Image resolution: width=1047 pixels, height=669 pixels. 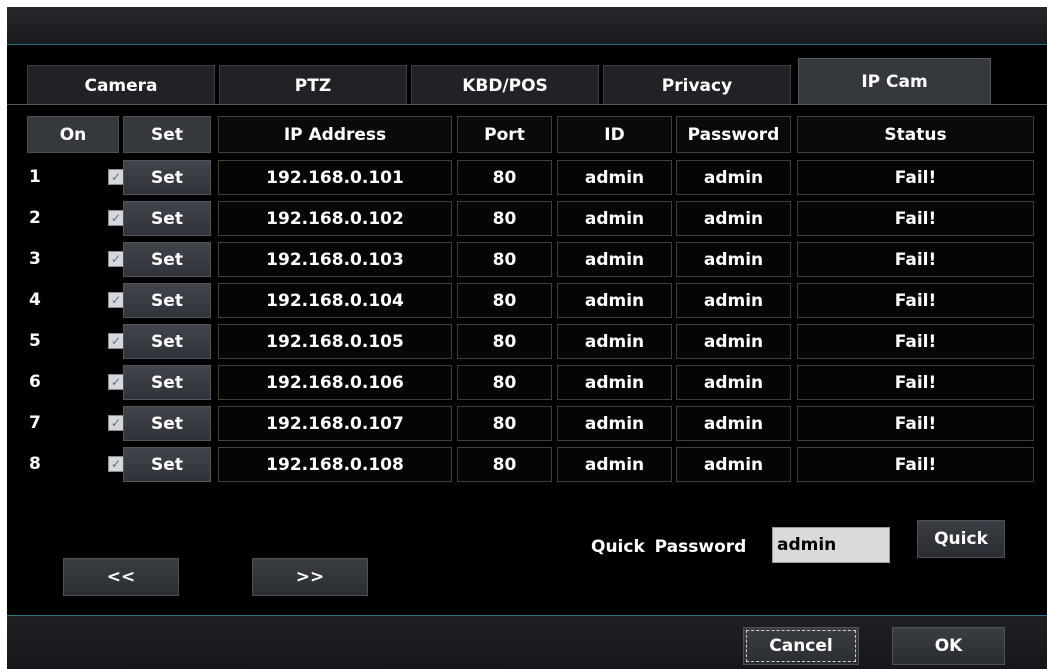 What do you see at coordinates (335, 218) in the screenshot?
I see `ip-address-field: 192.168.0.102` at bounding box center [335, 218].